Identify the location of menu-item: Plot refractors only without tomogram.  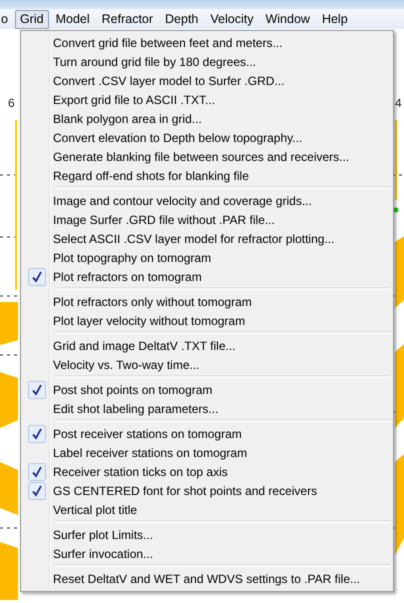
(207, 301).